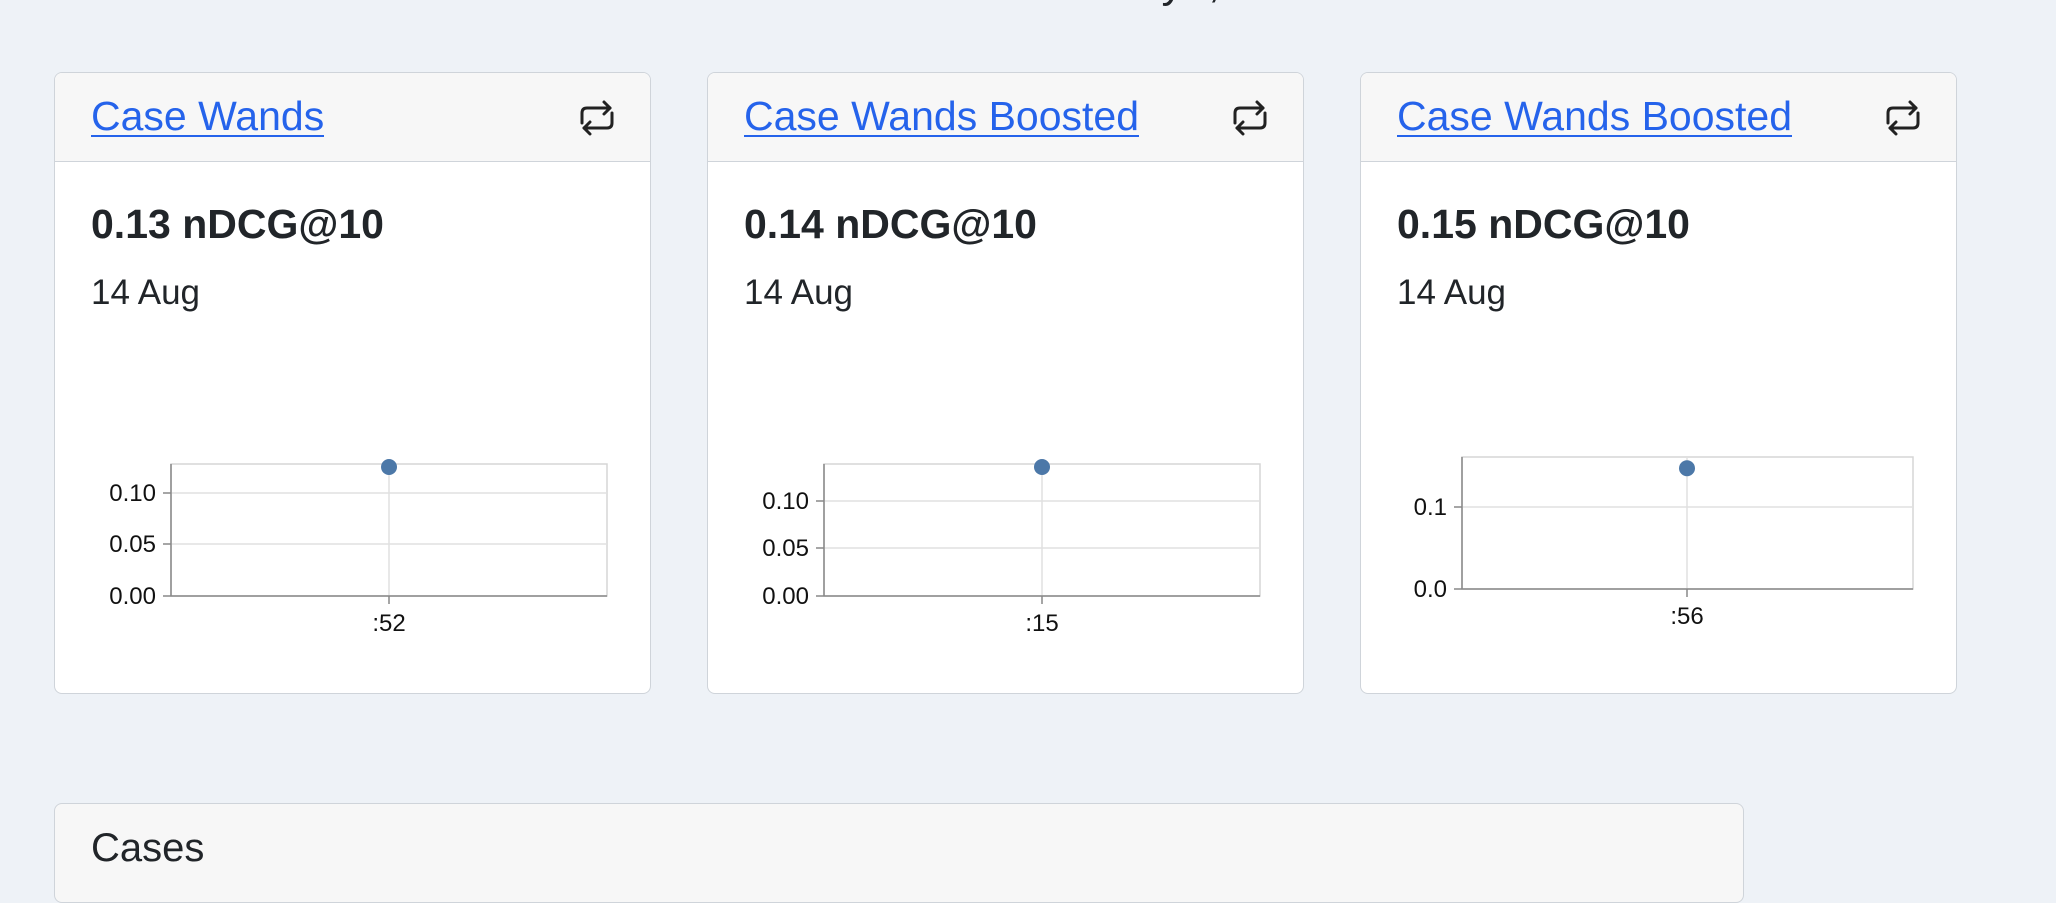  Describe the element at coordinates (899, 853) in the screenshot. I see `cases-panel: Cases` at that location.